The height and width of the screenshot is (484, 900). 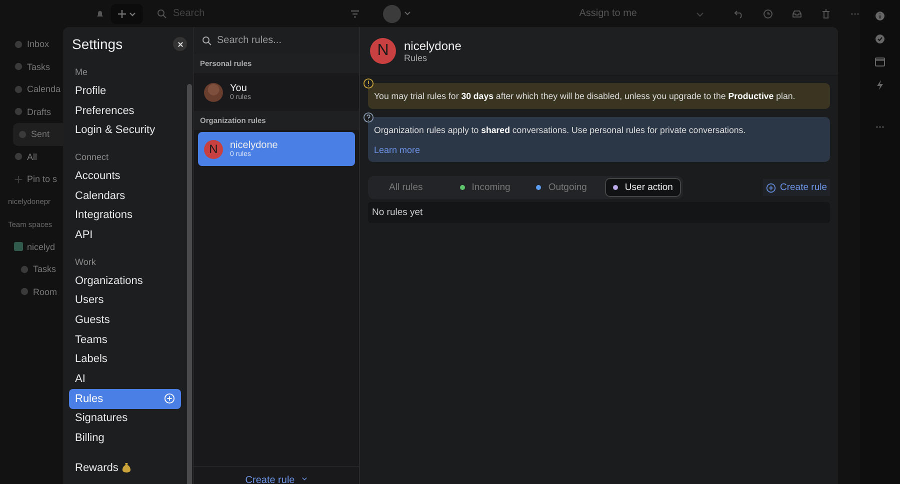 I want to click on nav-item: Login & Security, so click(x=125, y=130).